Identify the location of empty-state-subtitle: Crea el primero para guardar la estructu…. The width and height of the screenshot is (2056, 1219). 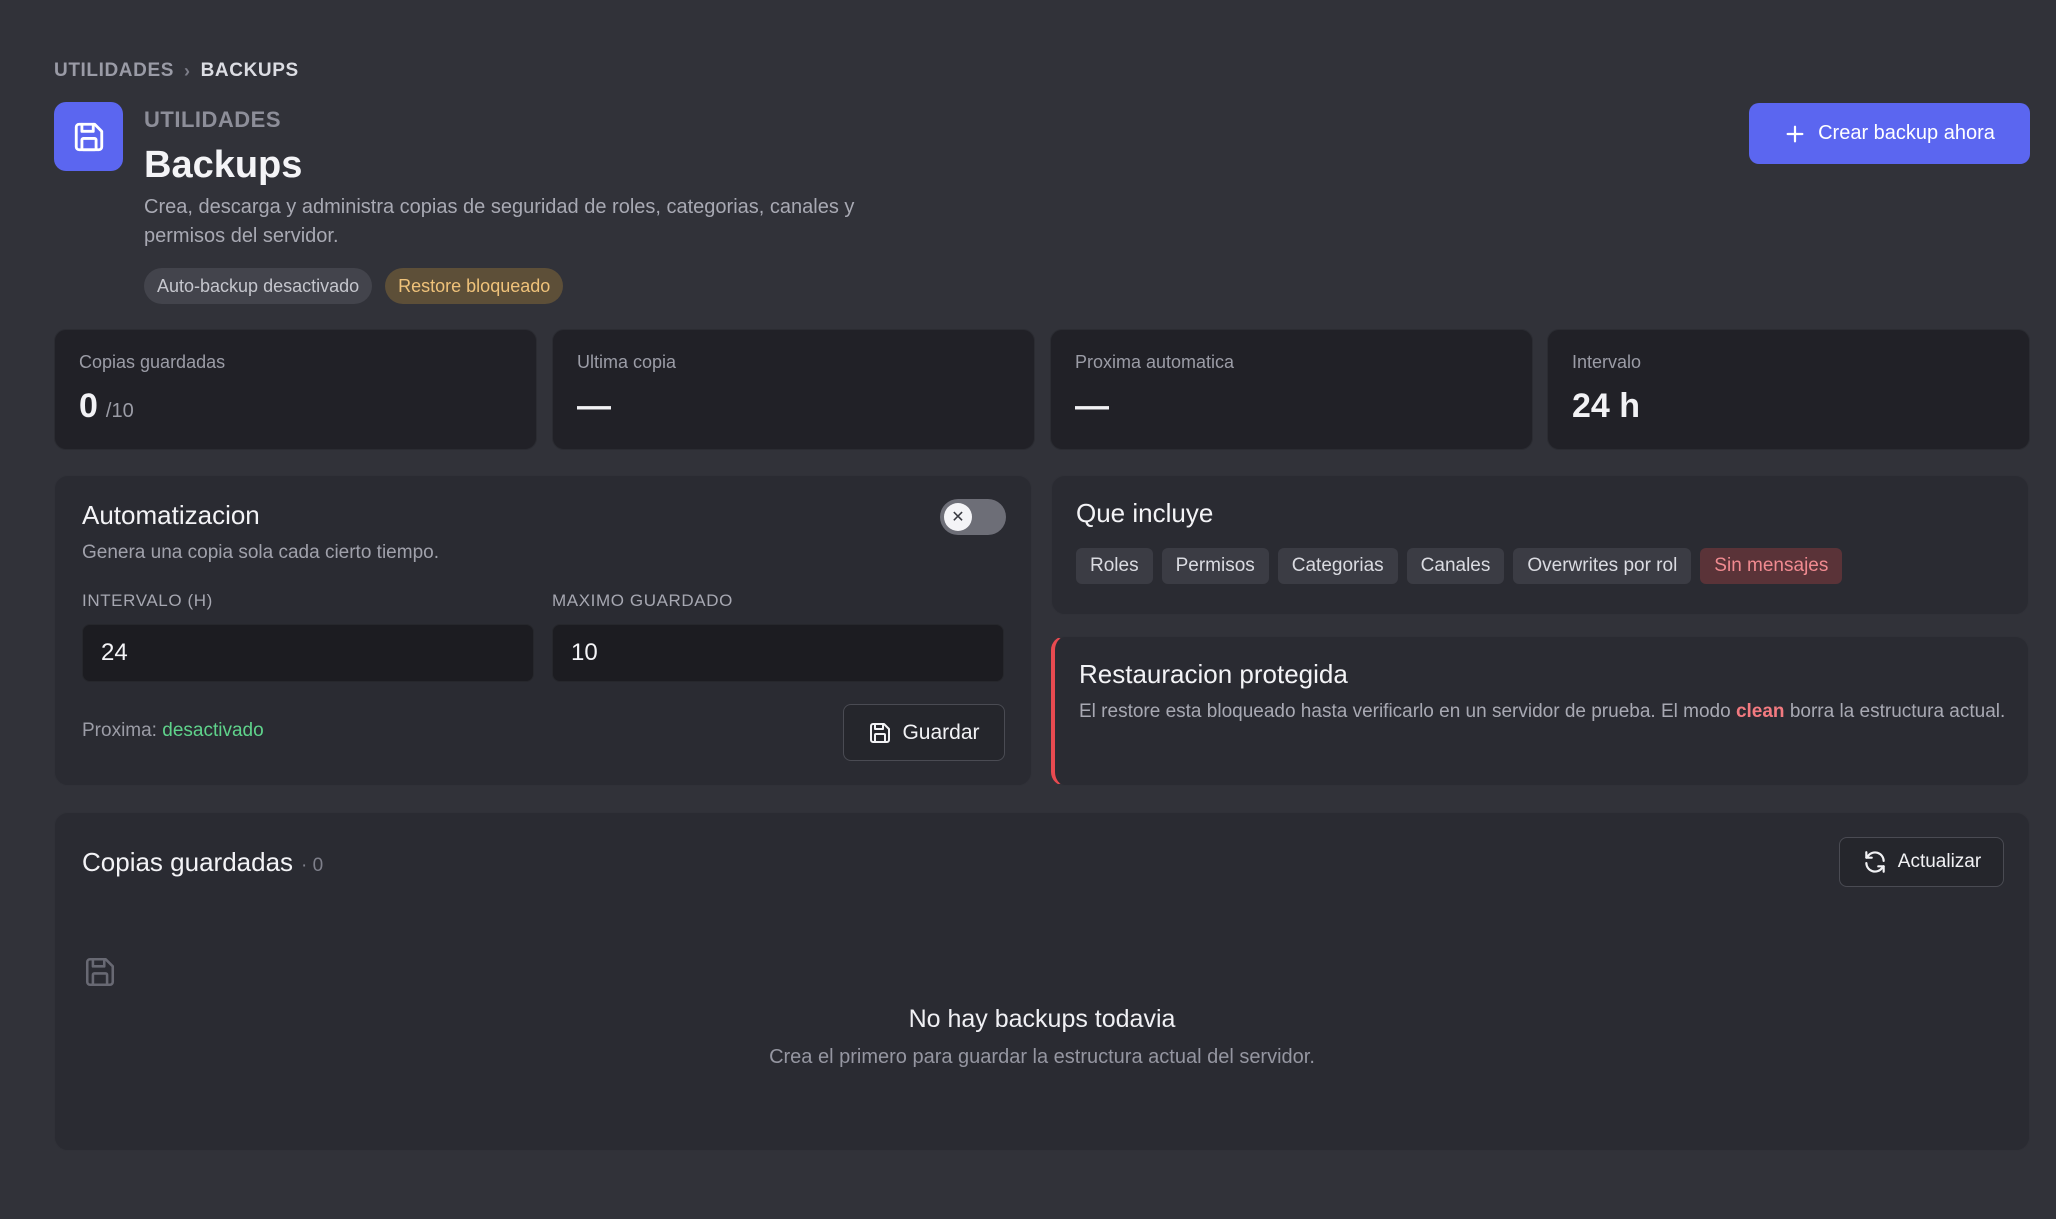
(1042, 1057).